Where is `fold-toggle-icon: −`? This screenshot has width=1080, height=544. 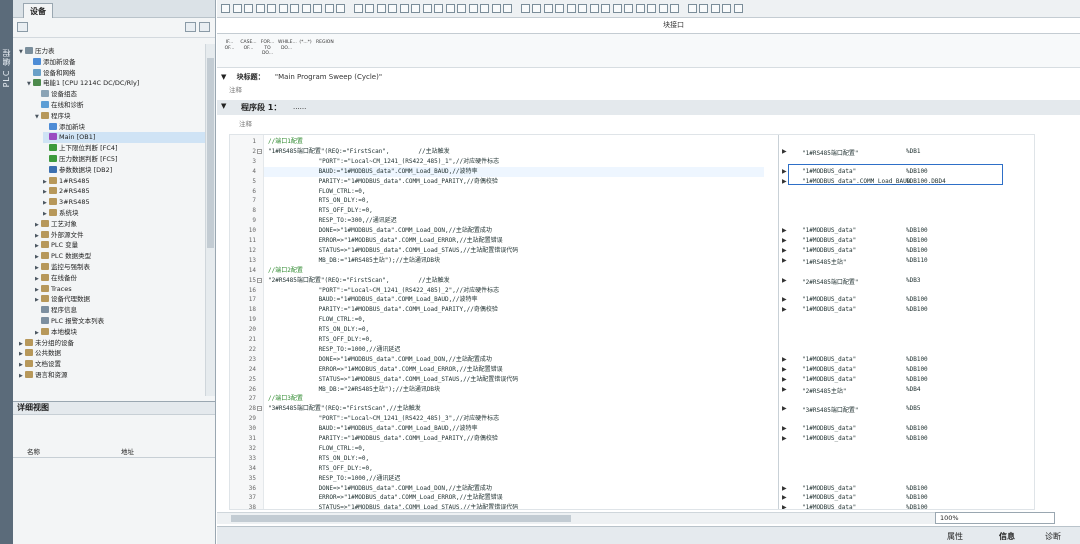
fold-toggle-icon: − is located at coordinates (259, 409).